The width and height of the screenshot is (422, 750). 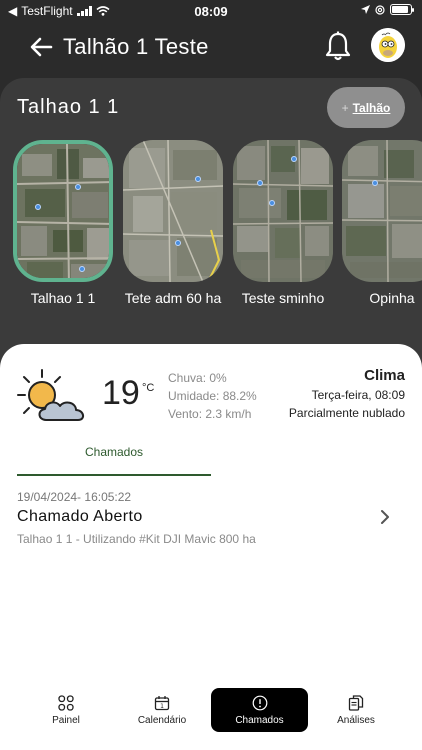 I want to click on weather-day-time: Terça-feira, 08:09, so click(x=358, y=395).